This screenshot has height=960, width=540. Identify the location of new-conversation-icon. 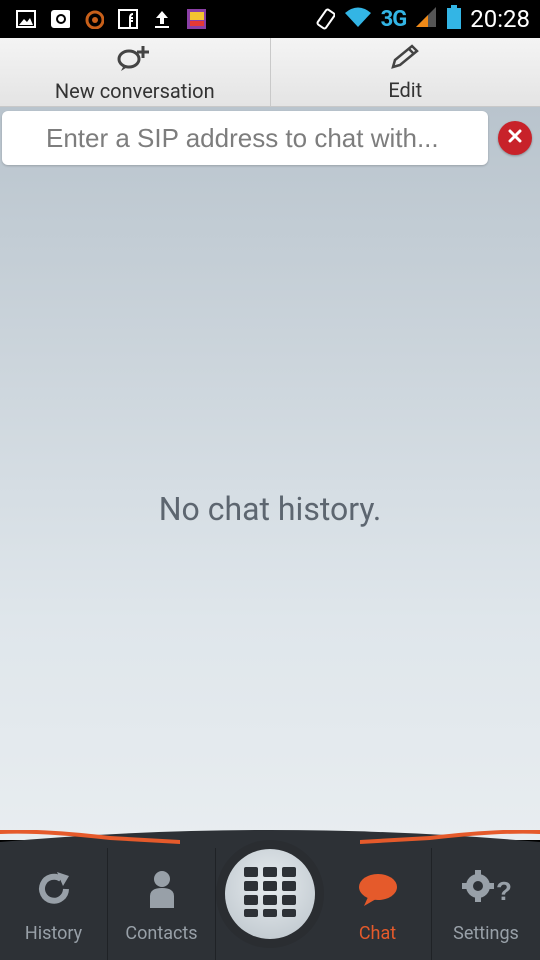
(135, 60).